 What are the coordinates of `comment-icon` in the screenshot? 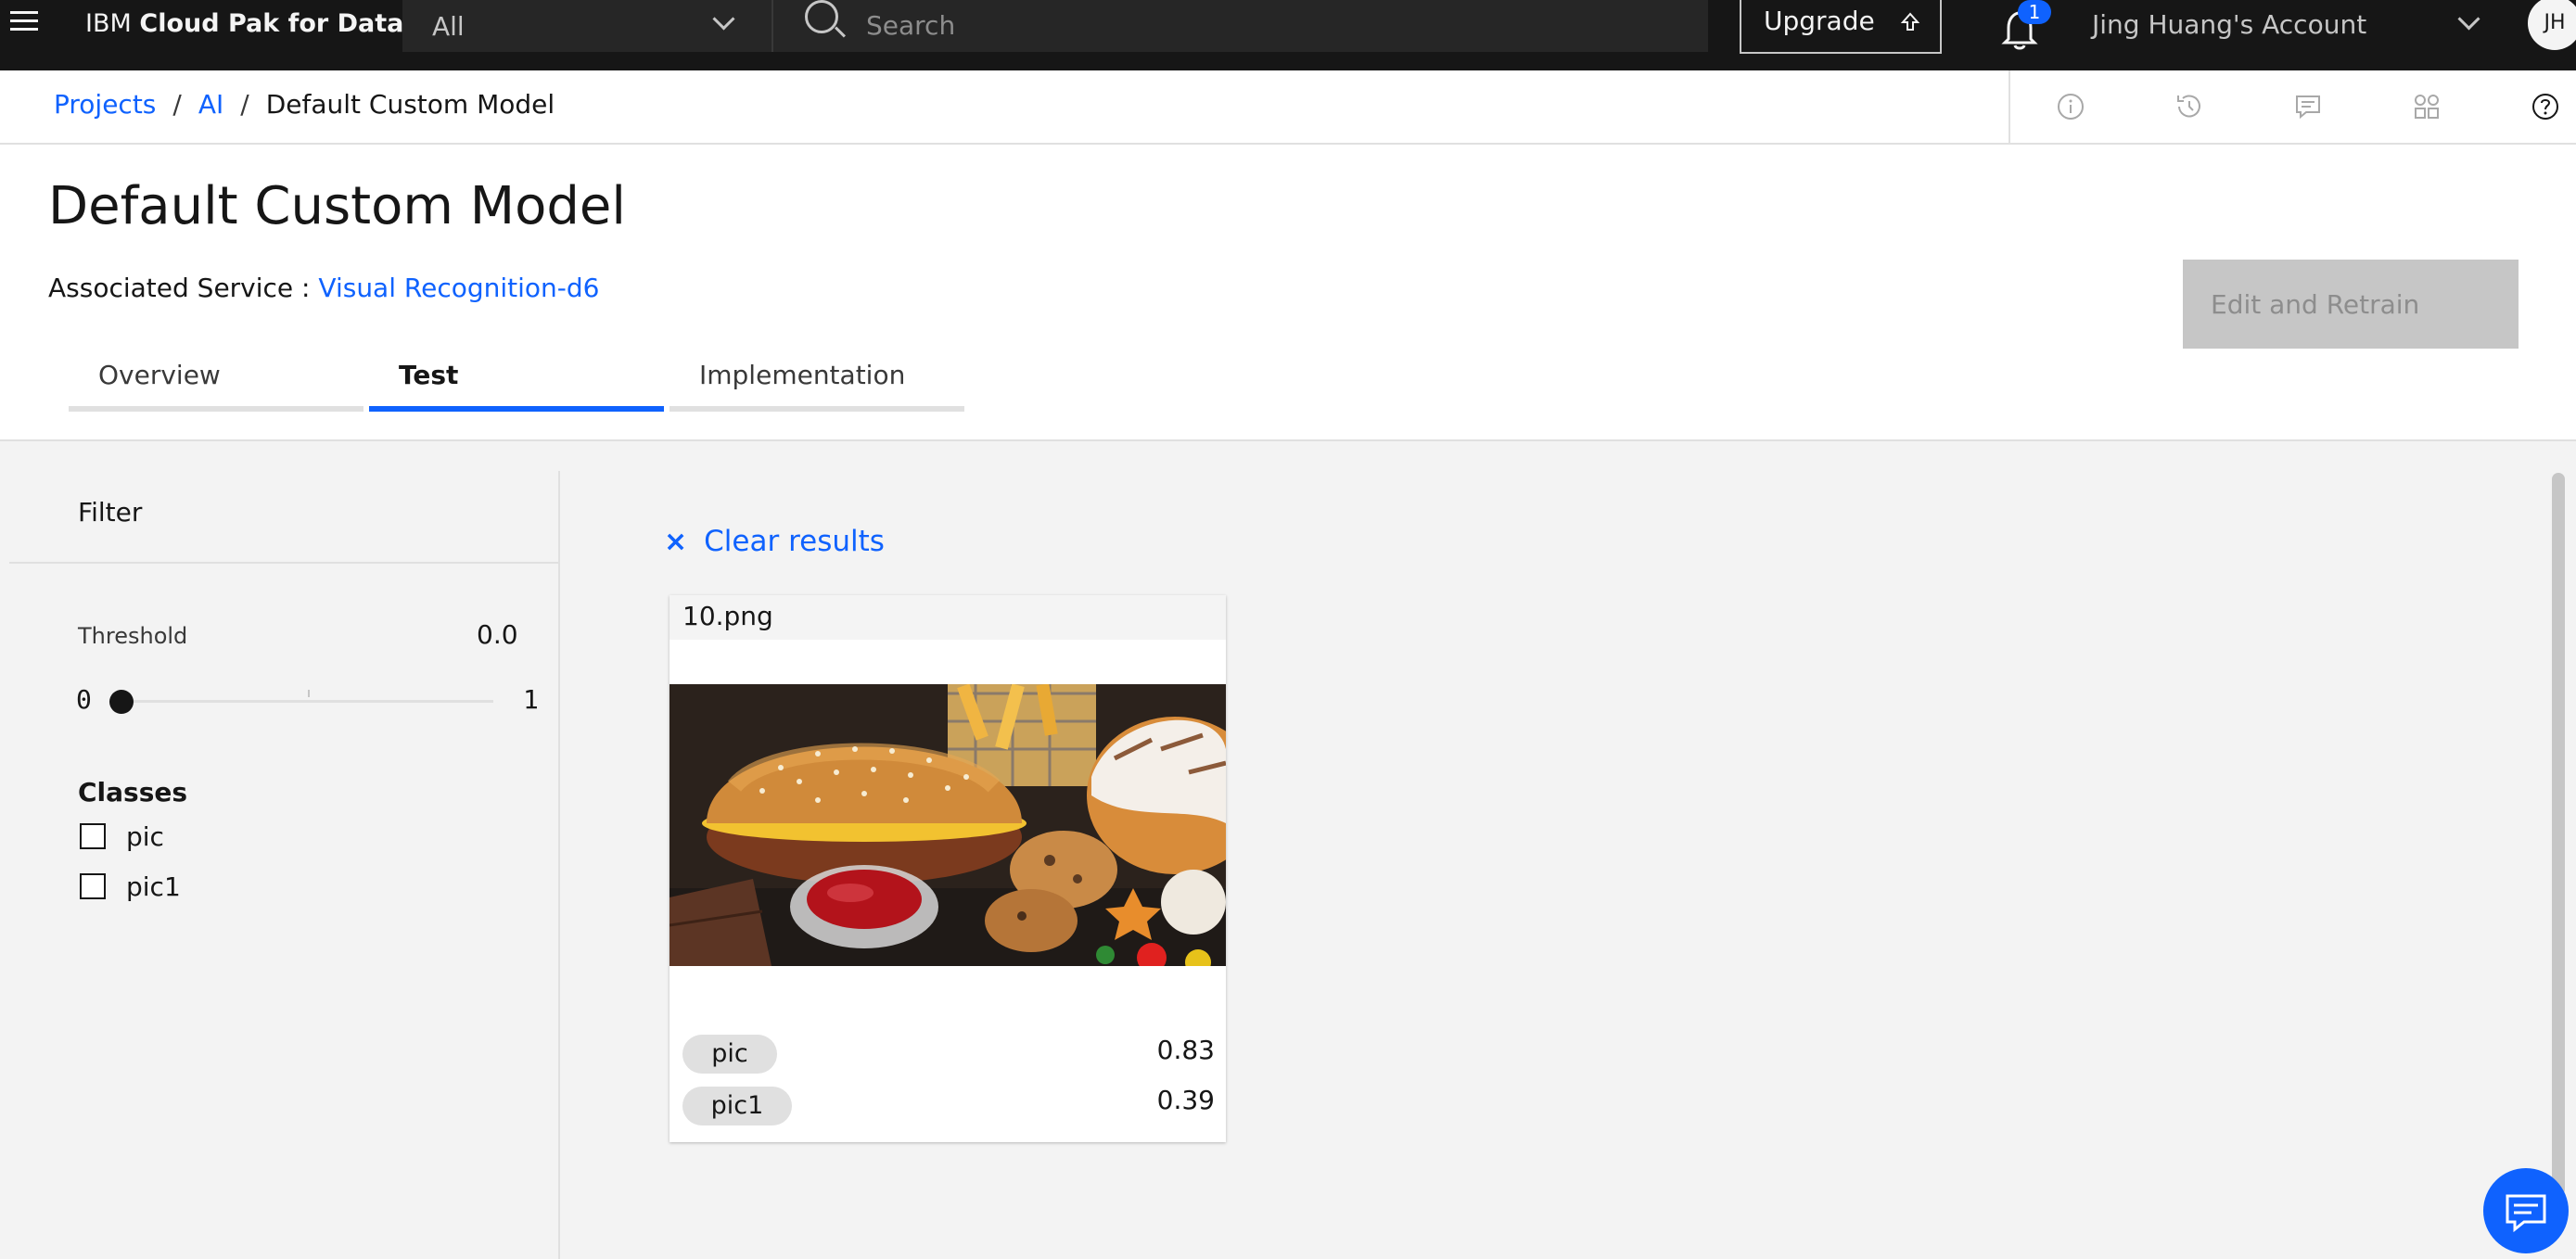 It's located at (2308, 106).